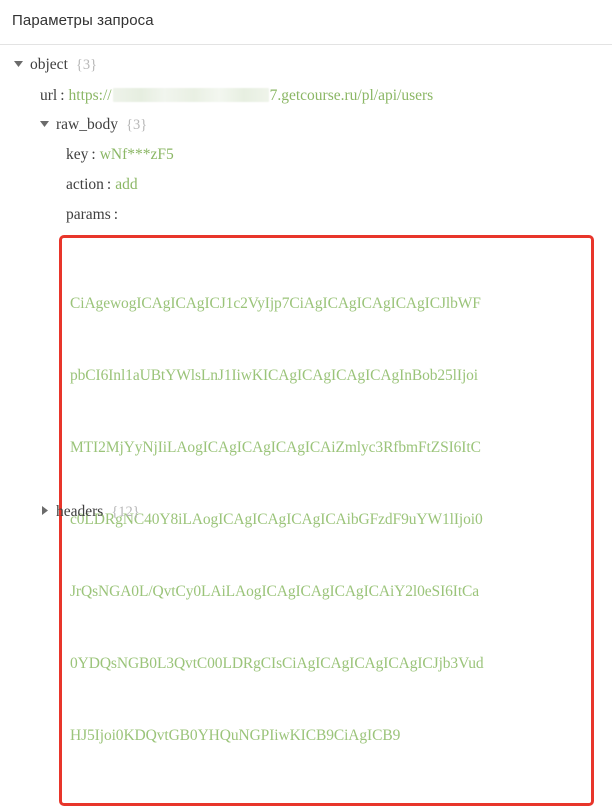  I want to click on tree-node-count: {12}, so click(125, 512).